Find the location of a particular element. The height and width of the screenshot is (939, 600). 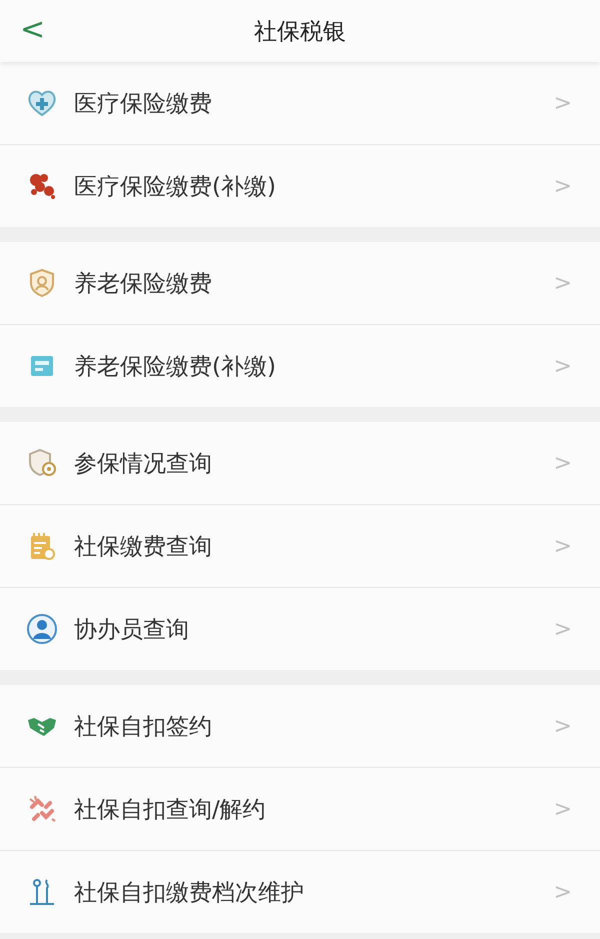

menu-label: 参保情况查询 is located at coordinates (143, 464).